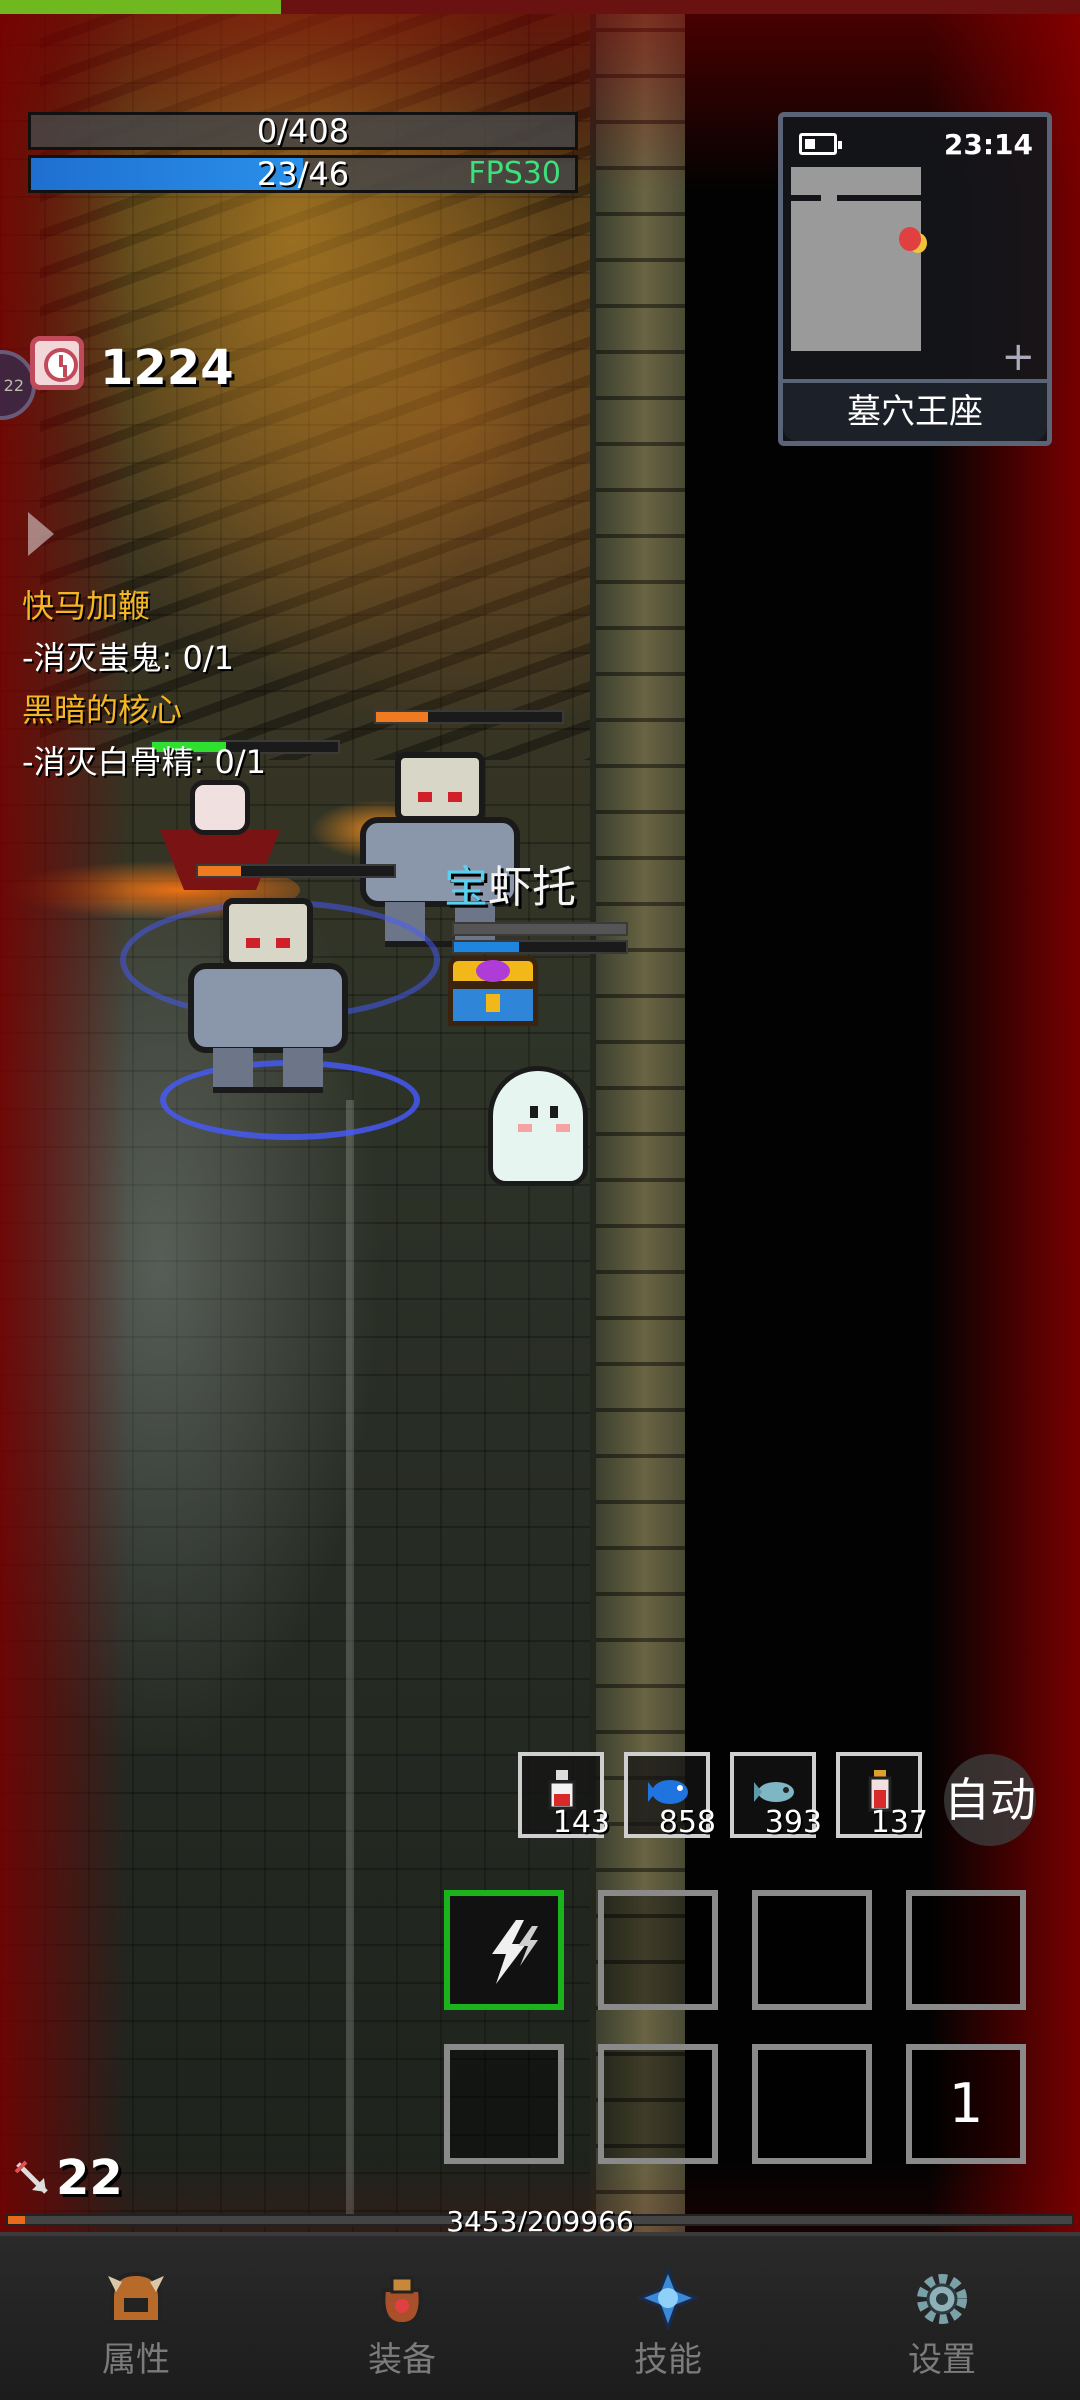 Image resolution: width=1080 pixels, height=2400 pixels. I want to click on skill-count: 1, so click(966, 2103).